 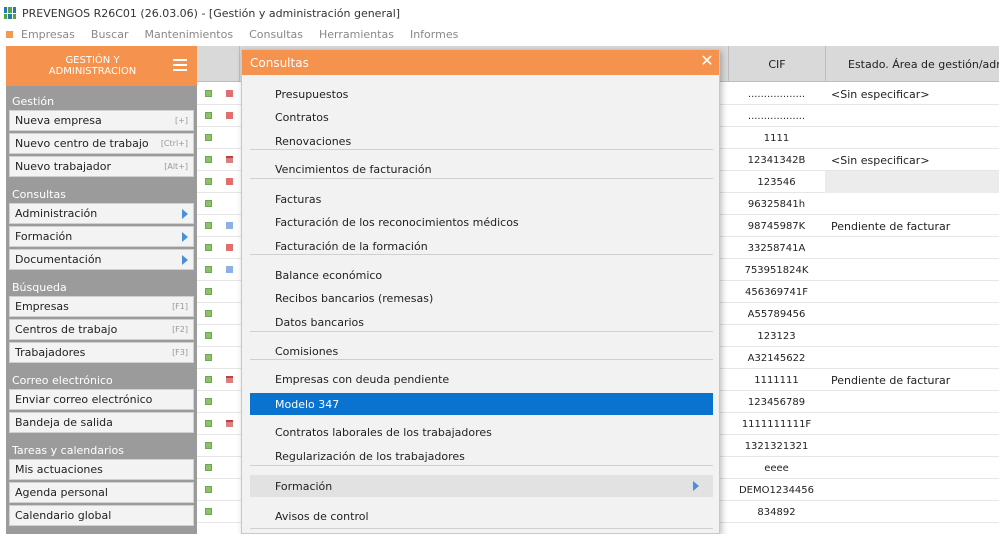 What do you see at coordinates (776, 512) in the screenshot?
I see `cif-cell: 834892` at bounding box center [776, 512].